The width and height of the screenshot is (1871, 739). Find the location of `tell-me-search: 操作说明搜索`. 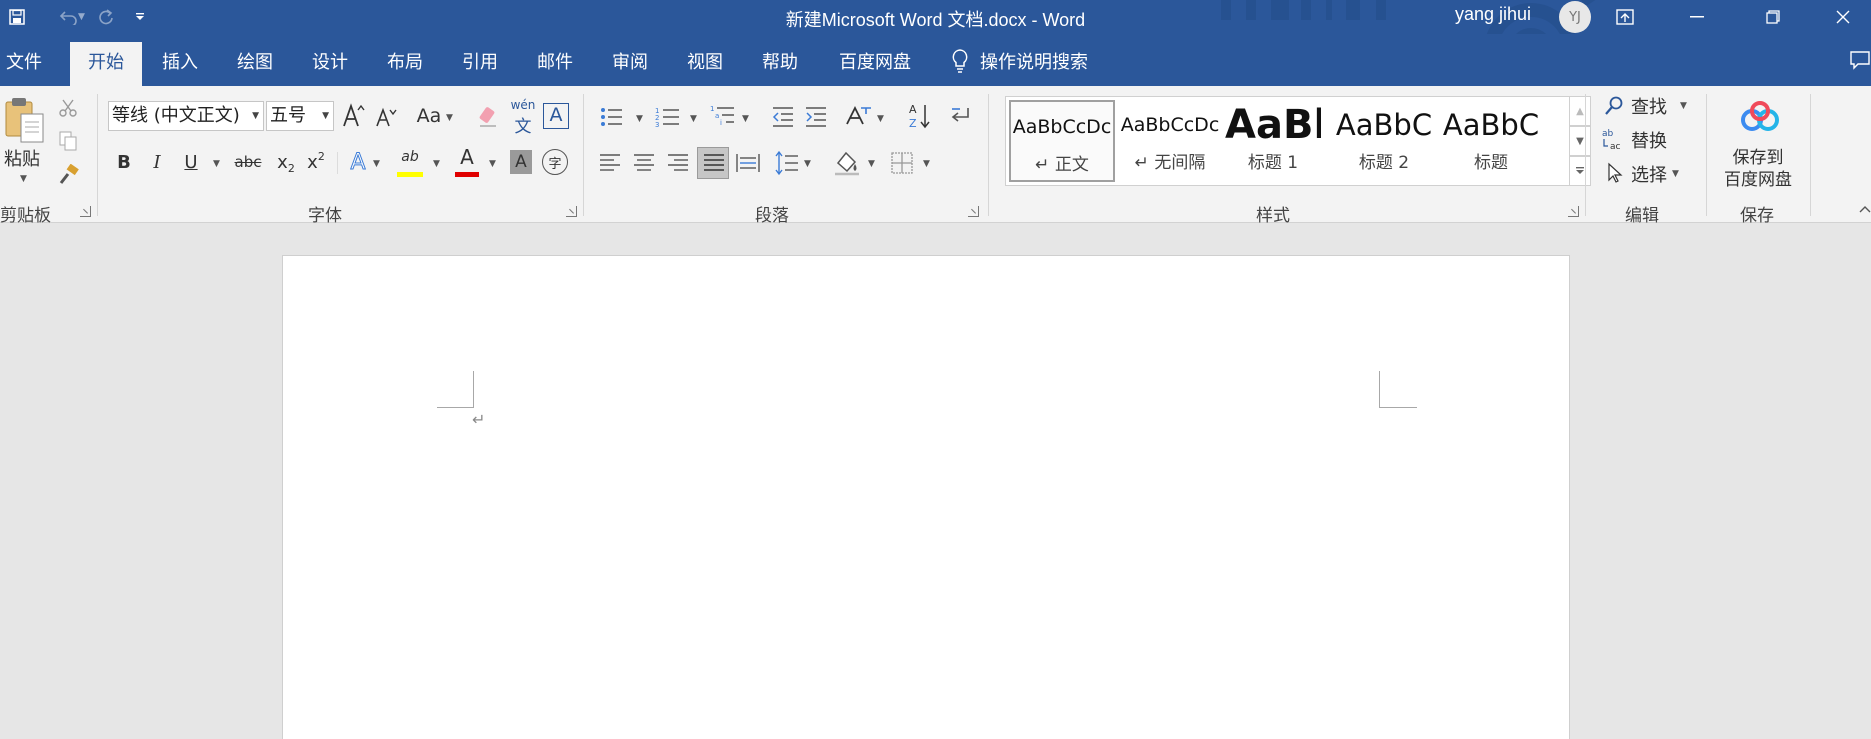

tell-me-search: 操作说明搜索 is located at coordinates (1045, 64).